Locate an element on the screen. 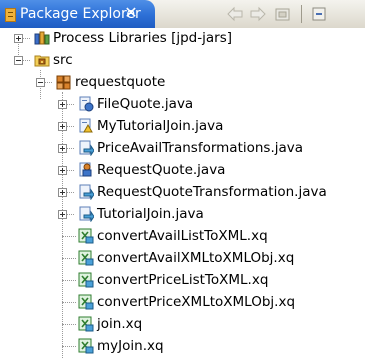 The image size is (365, 358). forward-arrow-icon is located at coordinates (258, 14).